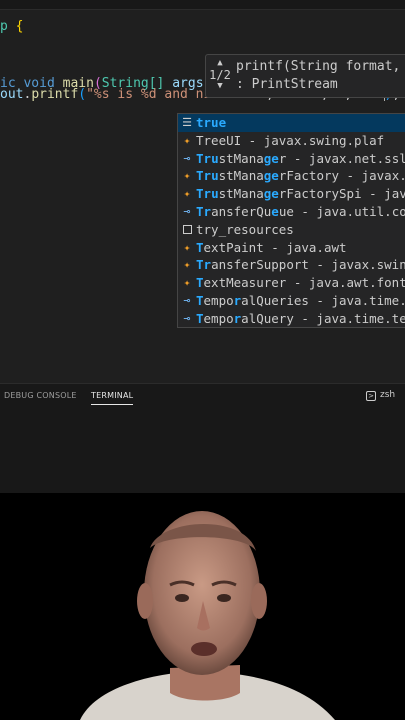  Describe the element at coordinates (259, 601) in the screenshot. I see `right-ear` at that location.